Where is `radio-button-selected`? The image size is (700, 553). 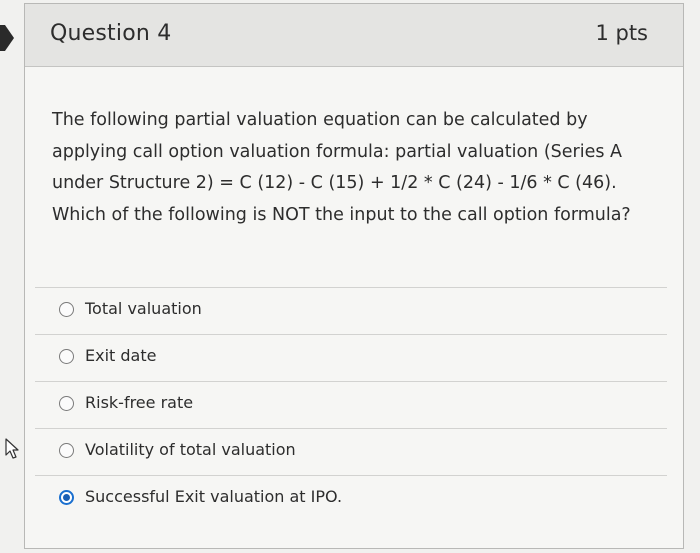
radio-button-selected is located at coordinates (66, 497).